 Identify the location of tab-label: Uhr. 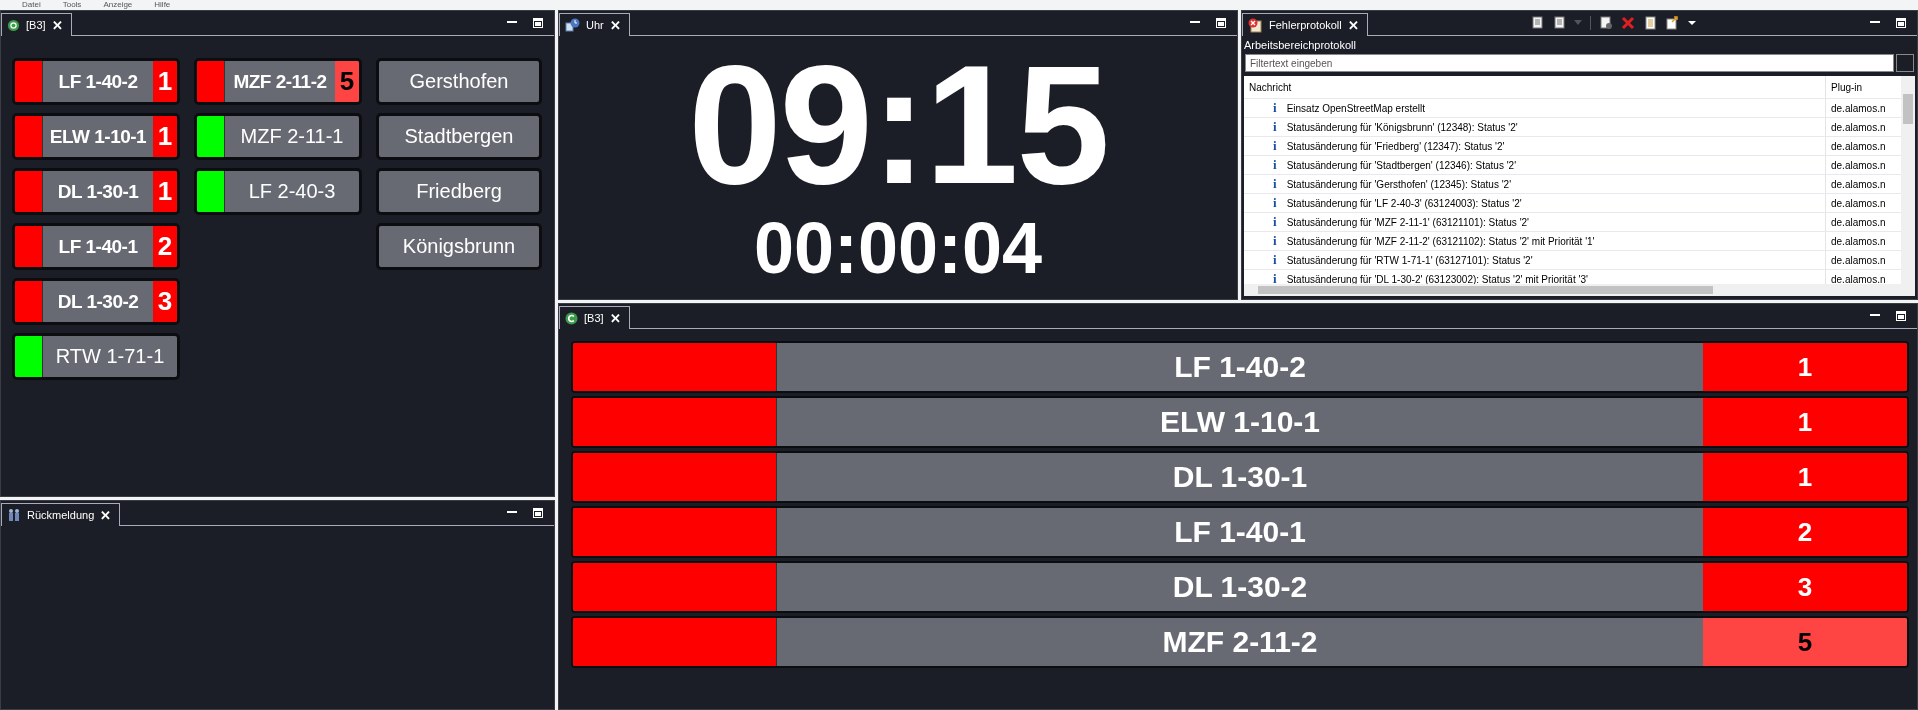
(595, 25).